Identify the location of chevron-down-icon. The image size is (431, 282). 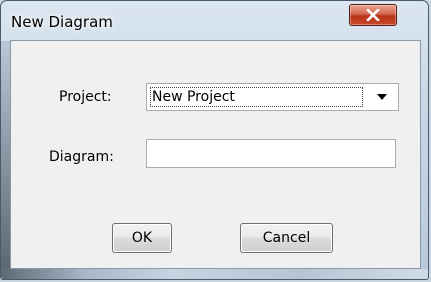
(382, 97).